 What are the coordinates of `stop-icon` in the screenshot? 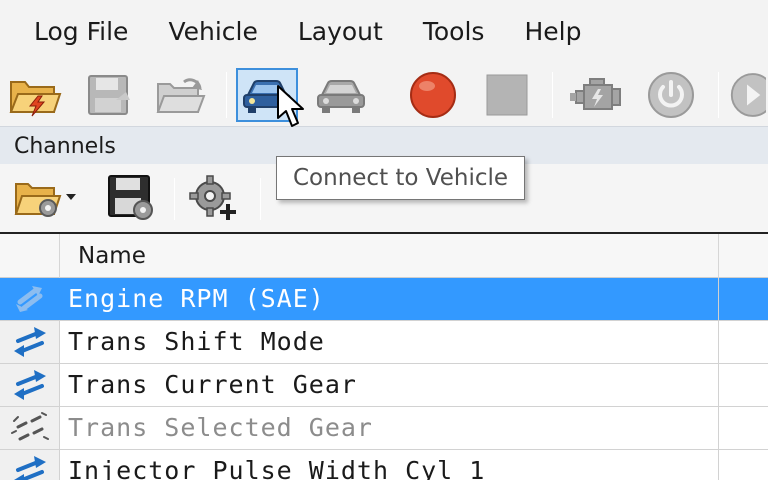 It's located at (507, 95).